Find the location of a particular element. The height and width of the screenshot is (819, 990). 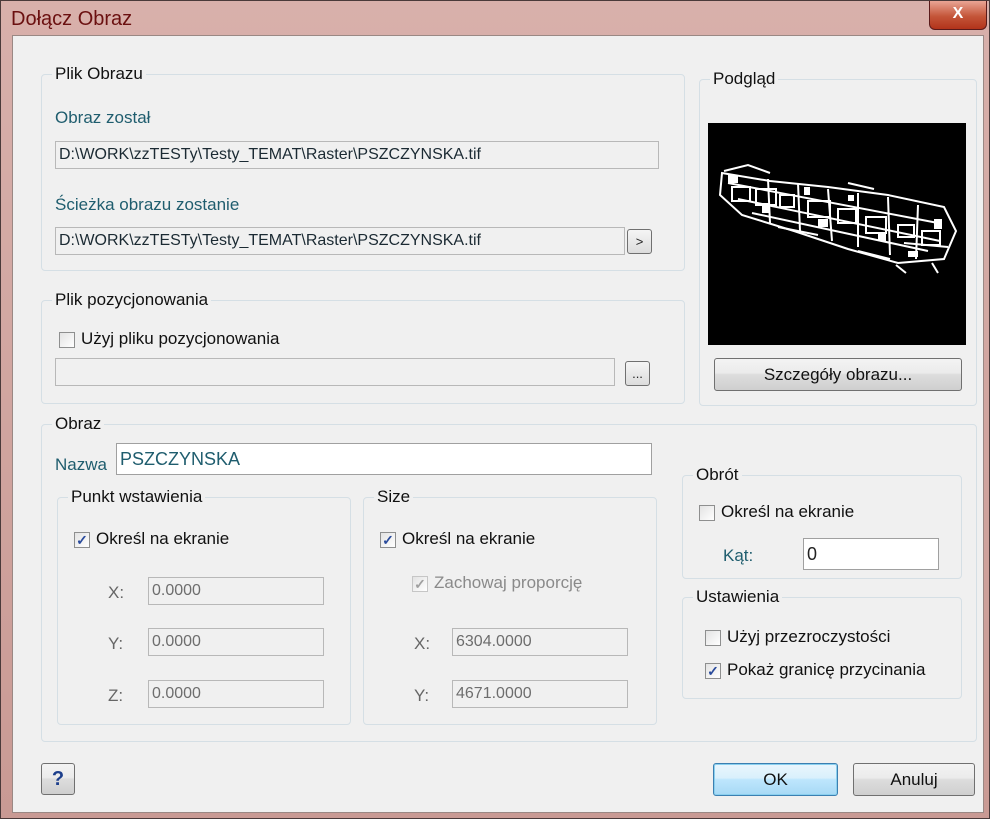

name-label: Nazwa is located at coordinates (81, 464).